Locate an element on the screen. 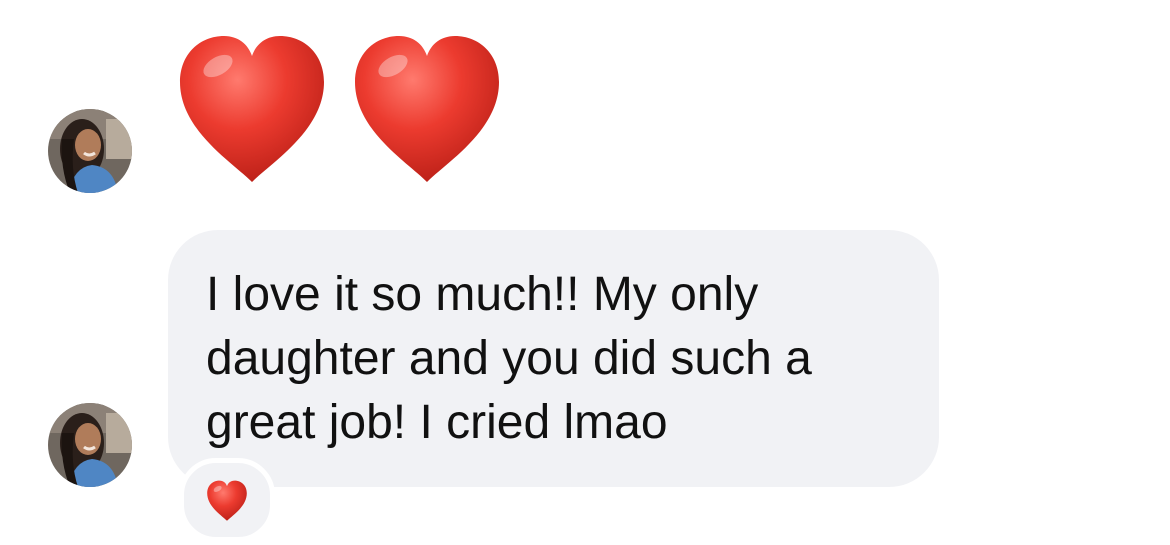  message-reaction is located at coordinates (227, 500).